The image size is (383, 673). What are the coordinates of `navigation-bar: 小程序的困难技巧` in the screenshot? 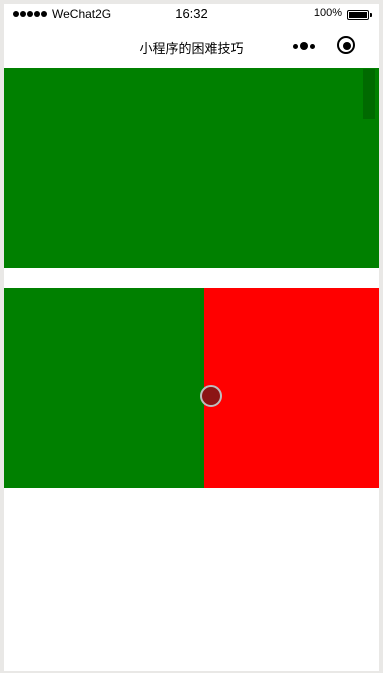 It's located at (191, 46).